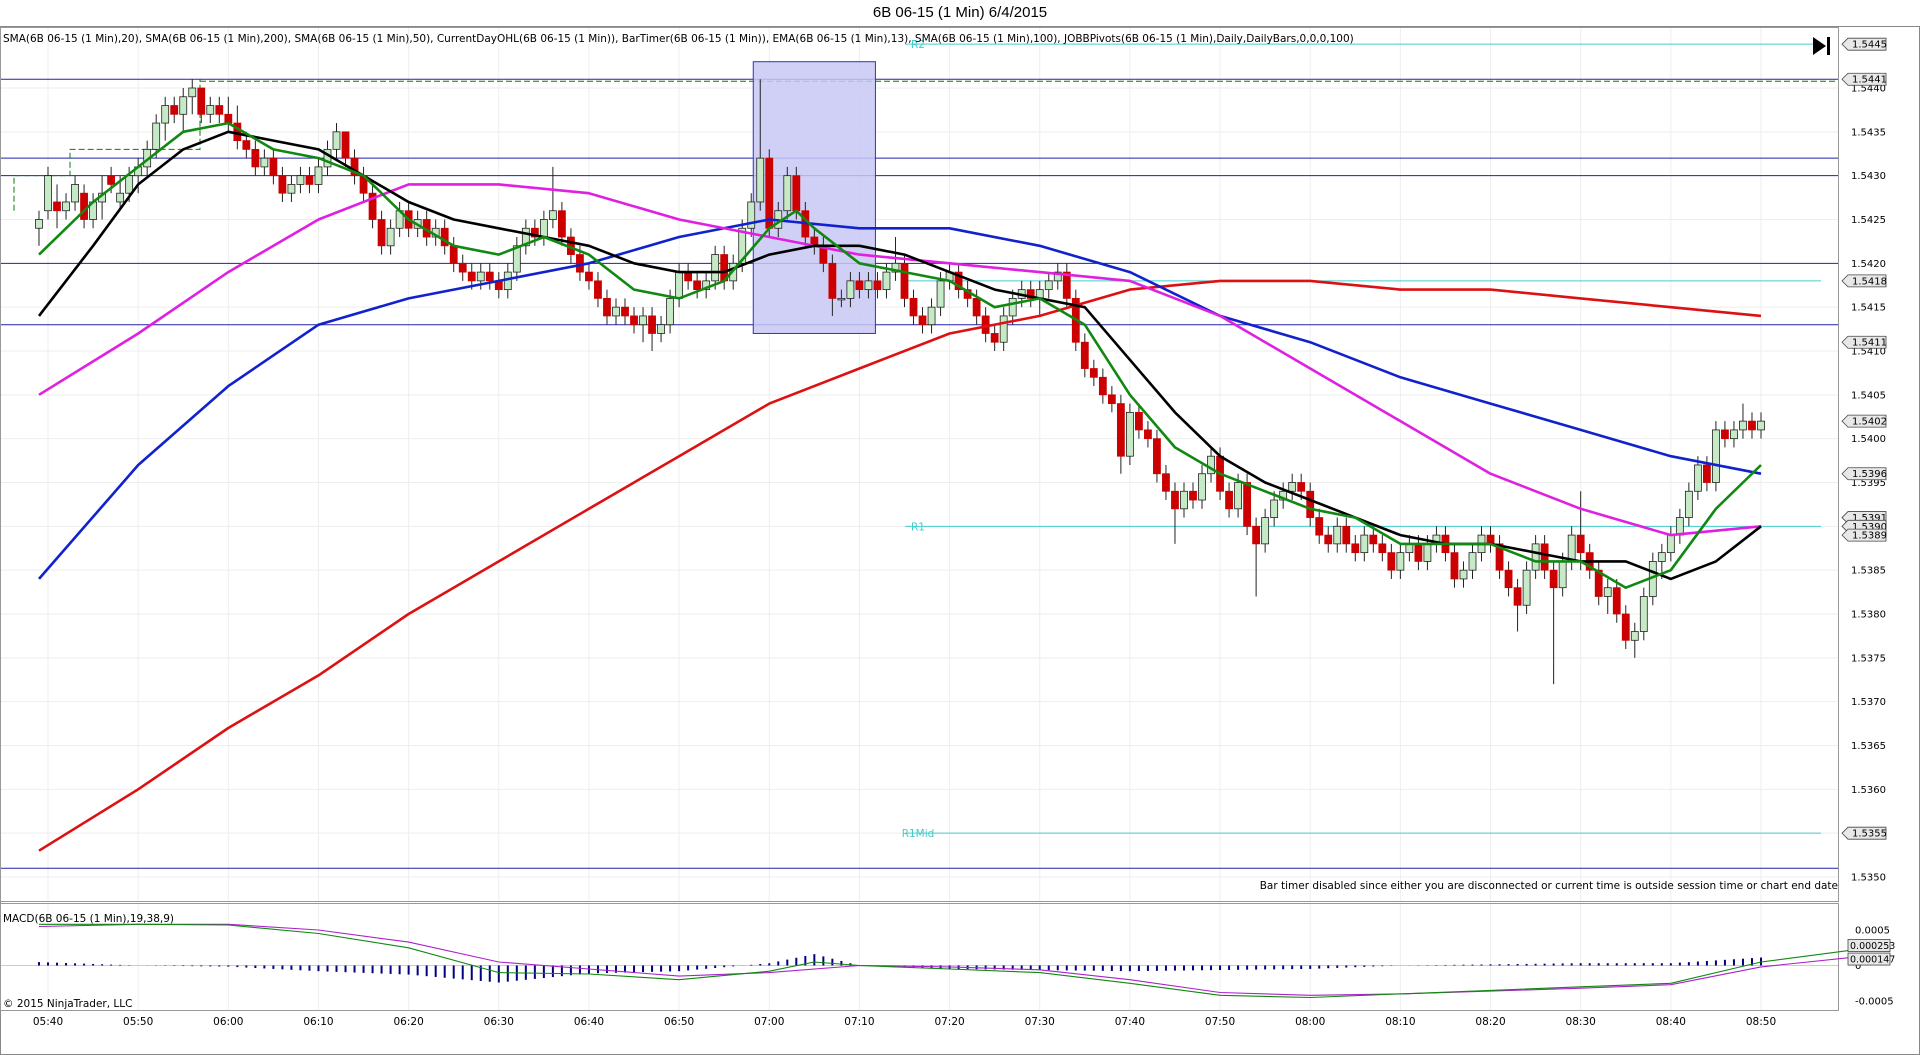 The image size is (1920, 1055). I want to click on time-tick-label: 06:30, so click(499, 1022).